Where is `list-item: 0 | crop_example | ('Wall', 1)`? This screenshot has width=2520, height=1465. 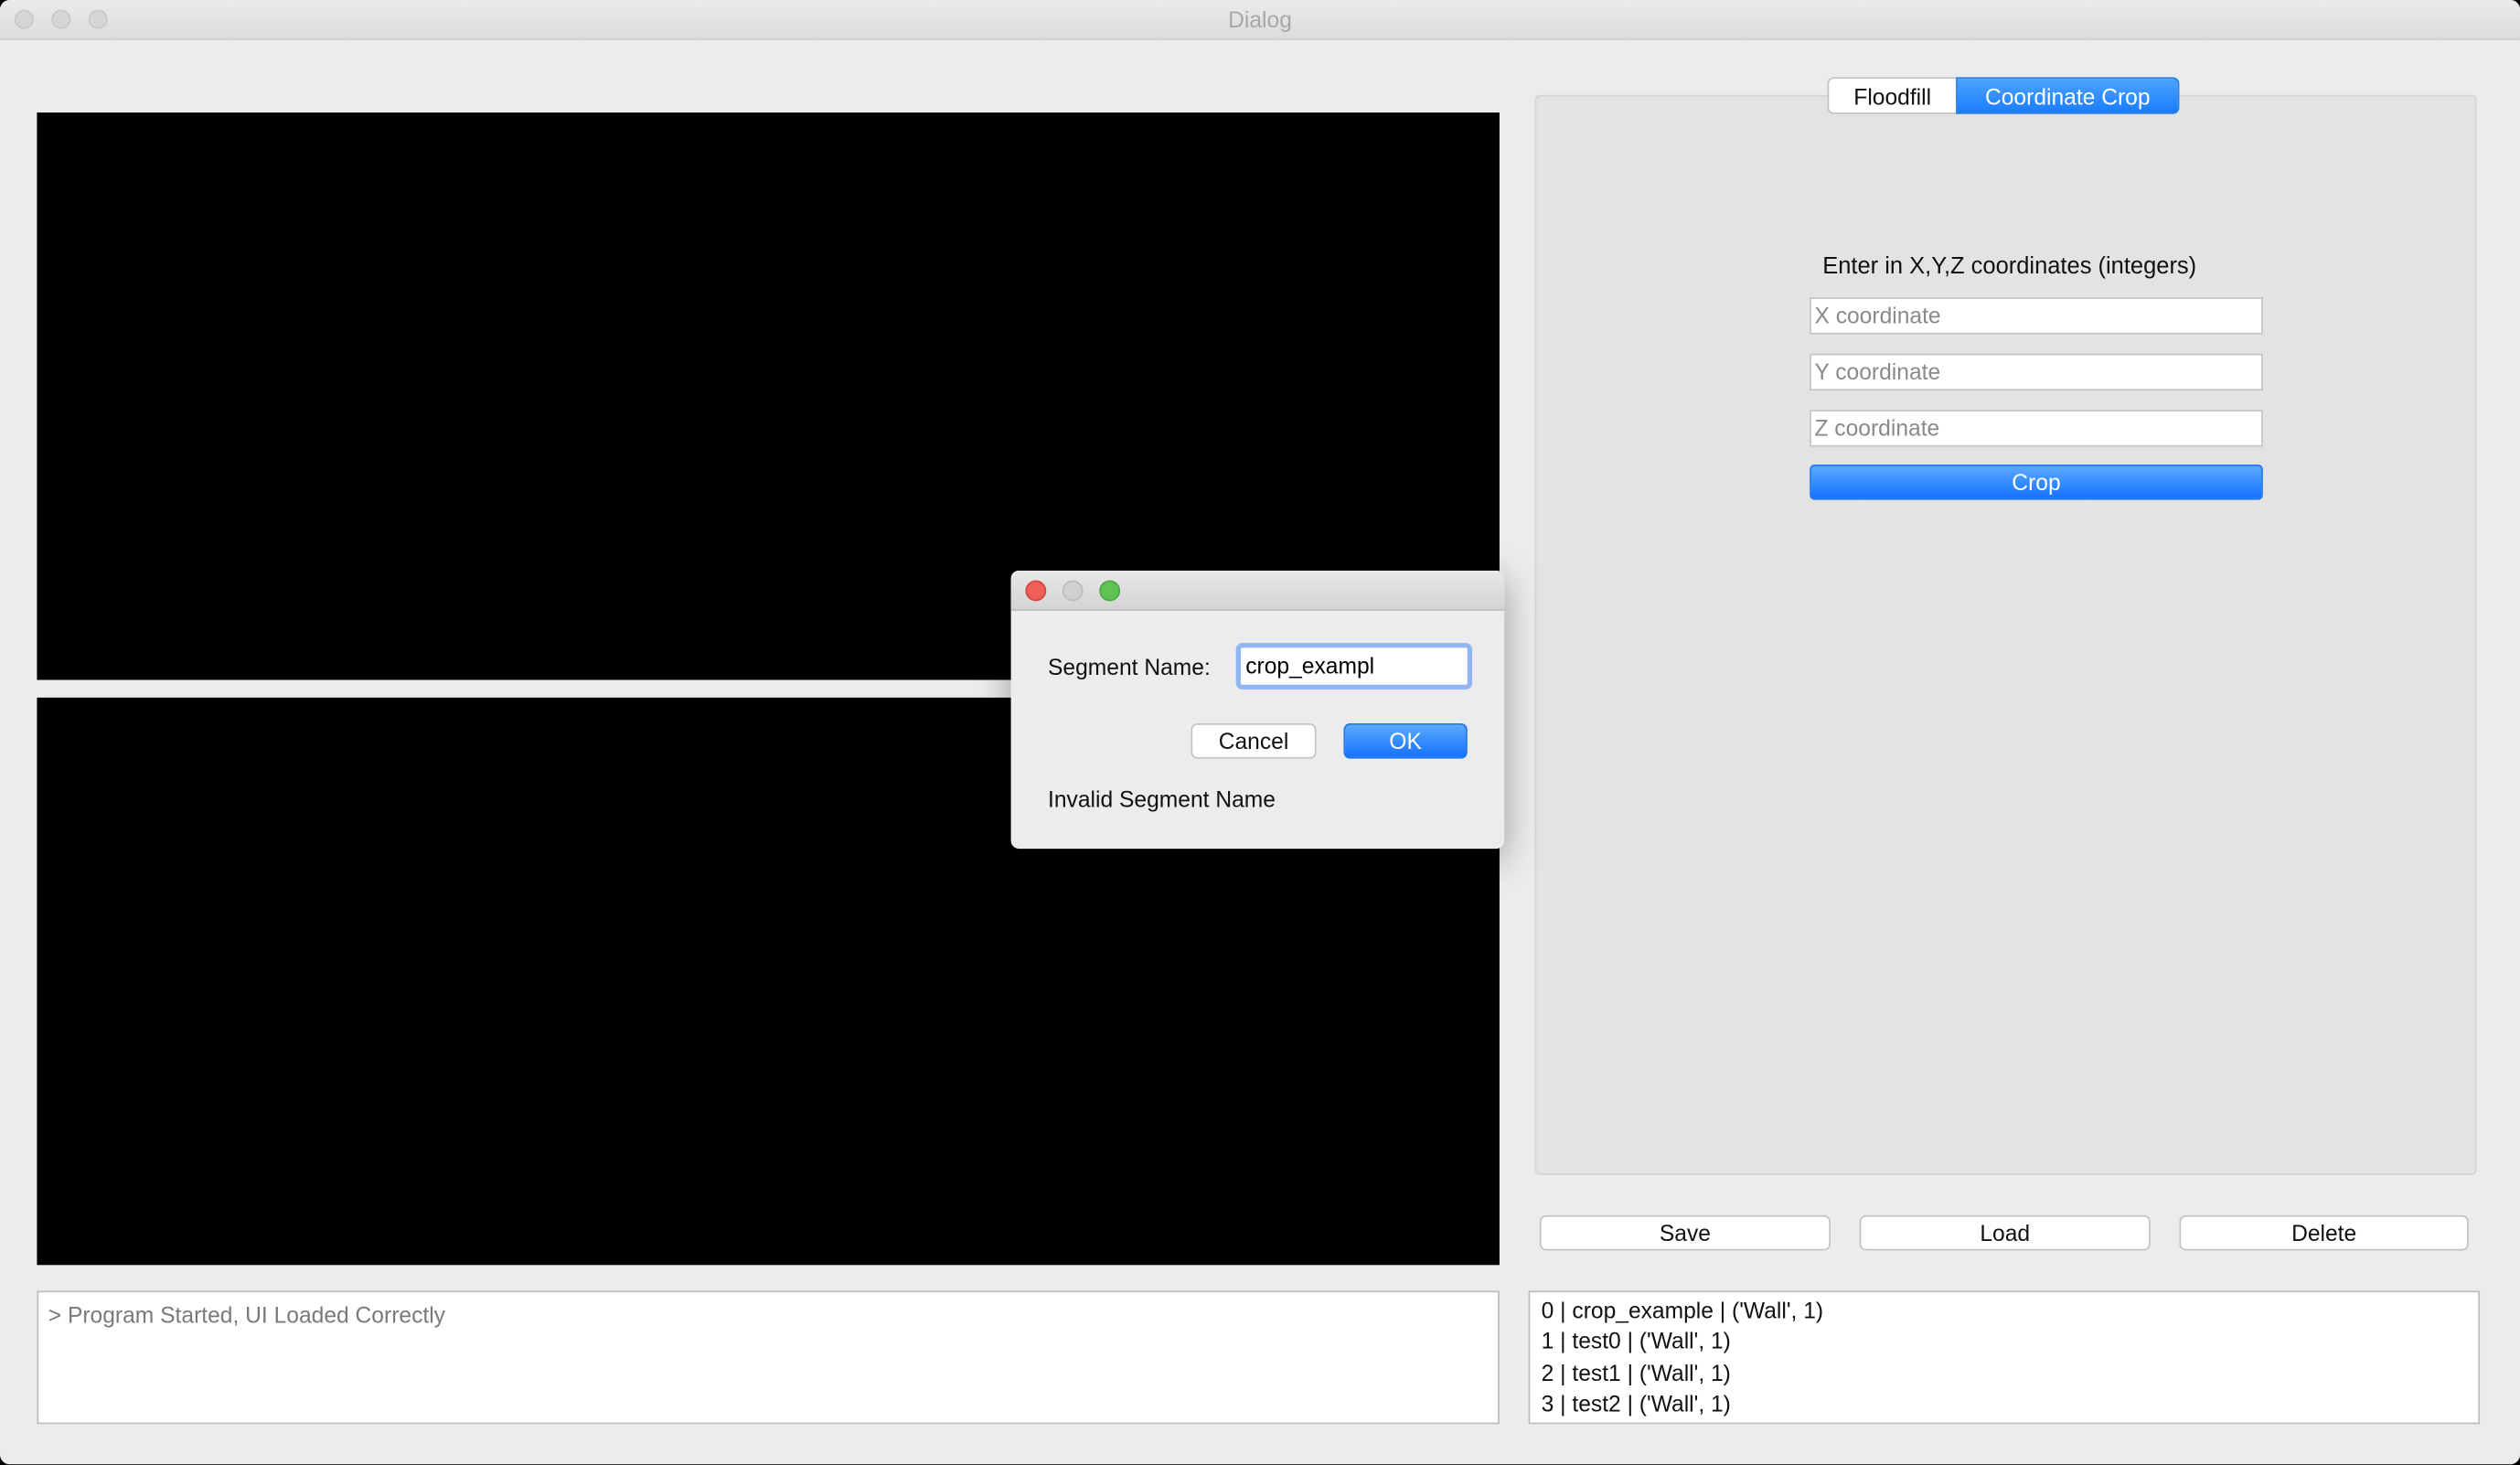
list-item: 0 | crop_example | ('Wall', 1) is located at coordinates (2004, 1311).